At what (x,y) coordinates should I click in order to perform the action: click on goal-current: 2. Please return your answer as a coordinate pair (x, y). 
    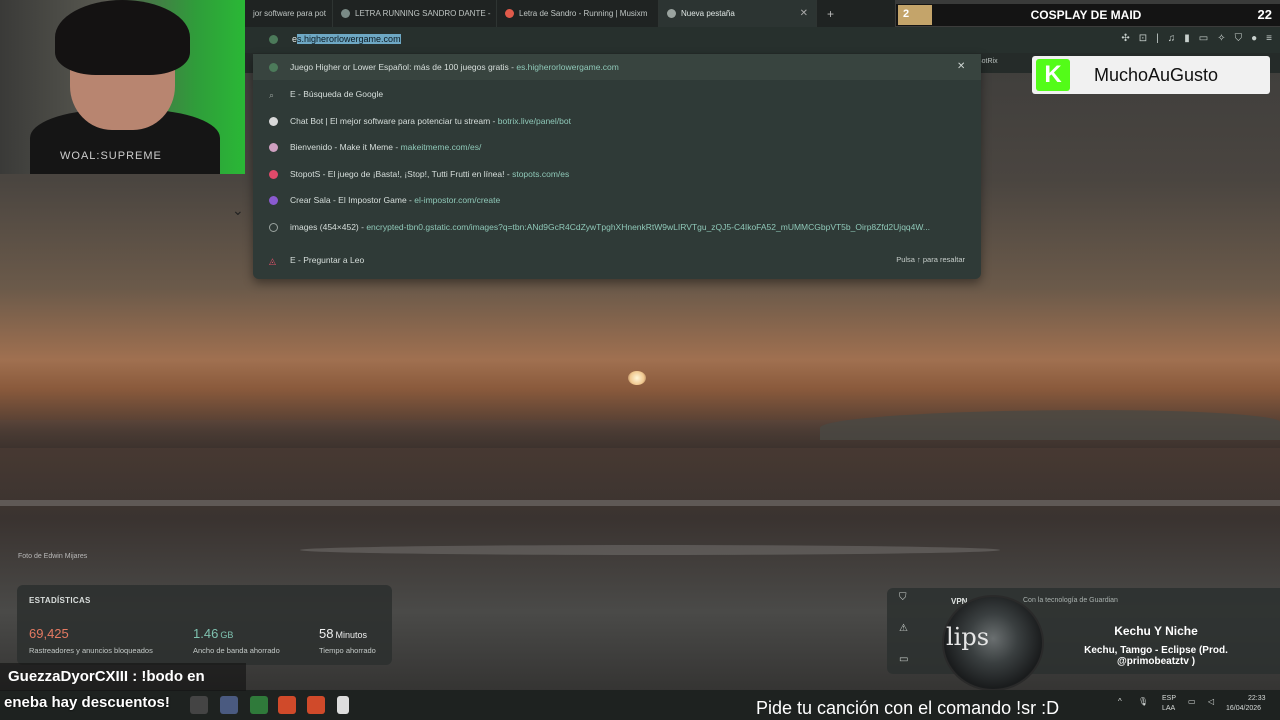
    Looking at the image, I should click on (915, 15).